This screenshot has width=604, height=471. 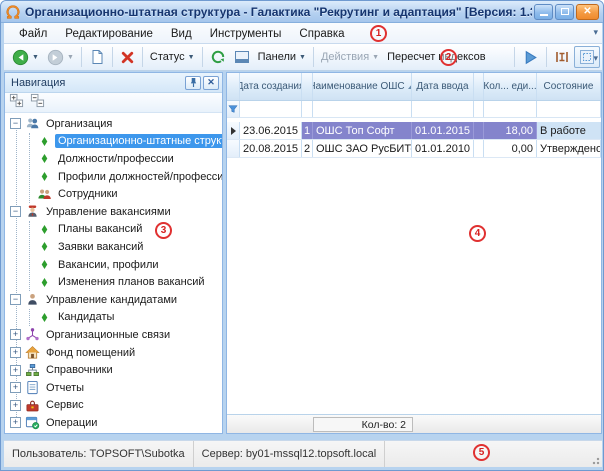 I want to click on table-cell: В работе, so click(x=569, y=130).